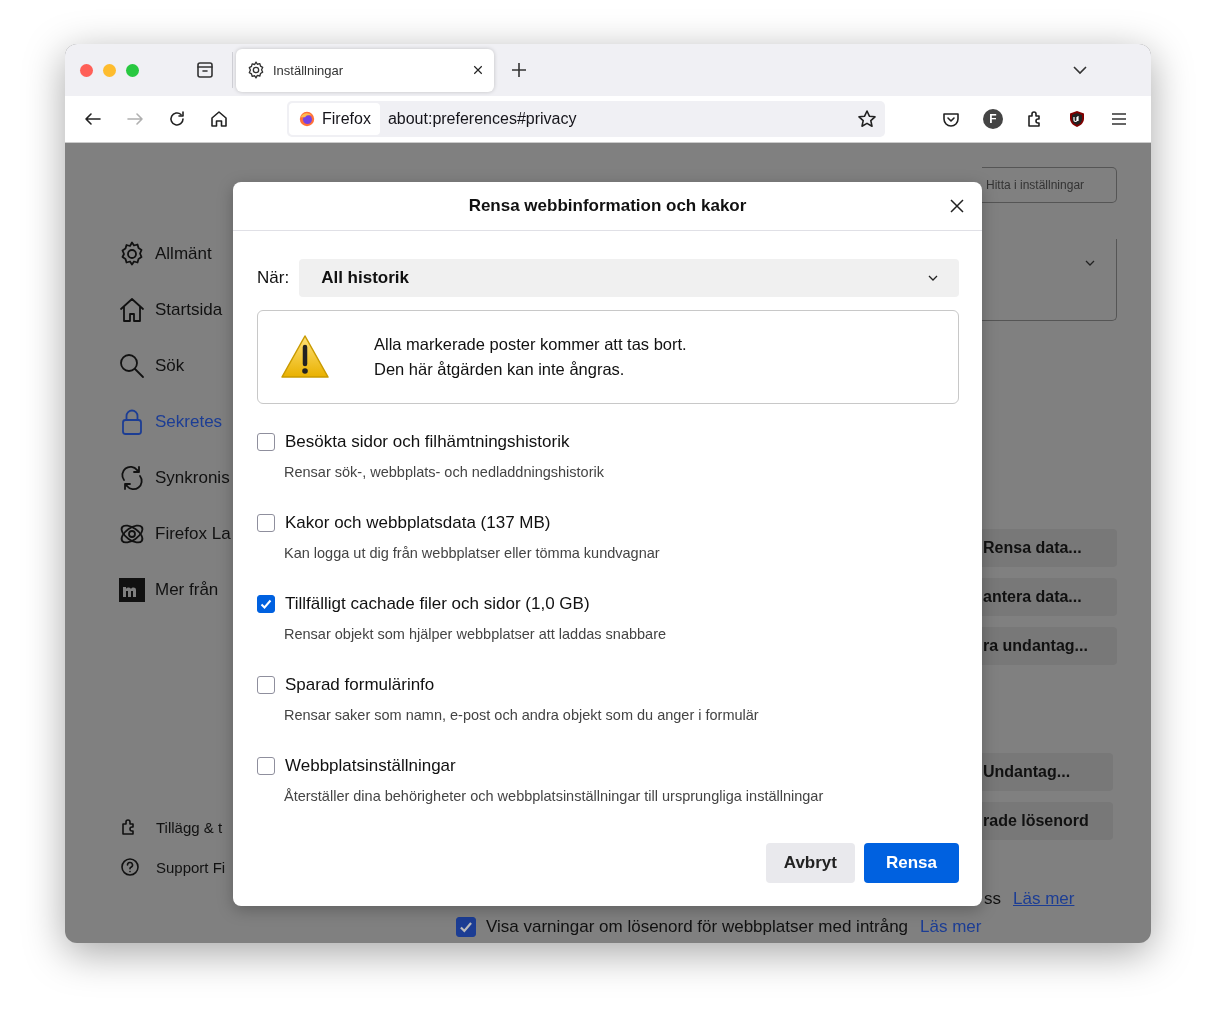 The width and height of the screenshot is (1216, 1030). I want to click on sidebar-item: Startsida, so click(175, 310).